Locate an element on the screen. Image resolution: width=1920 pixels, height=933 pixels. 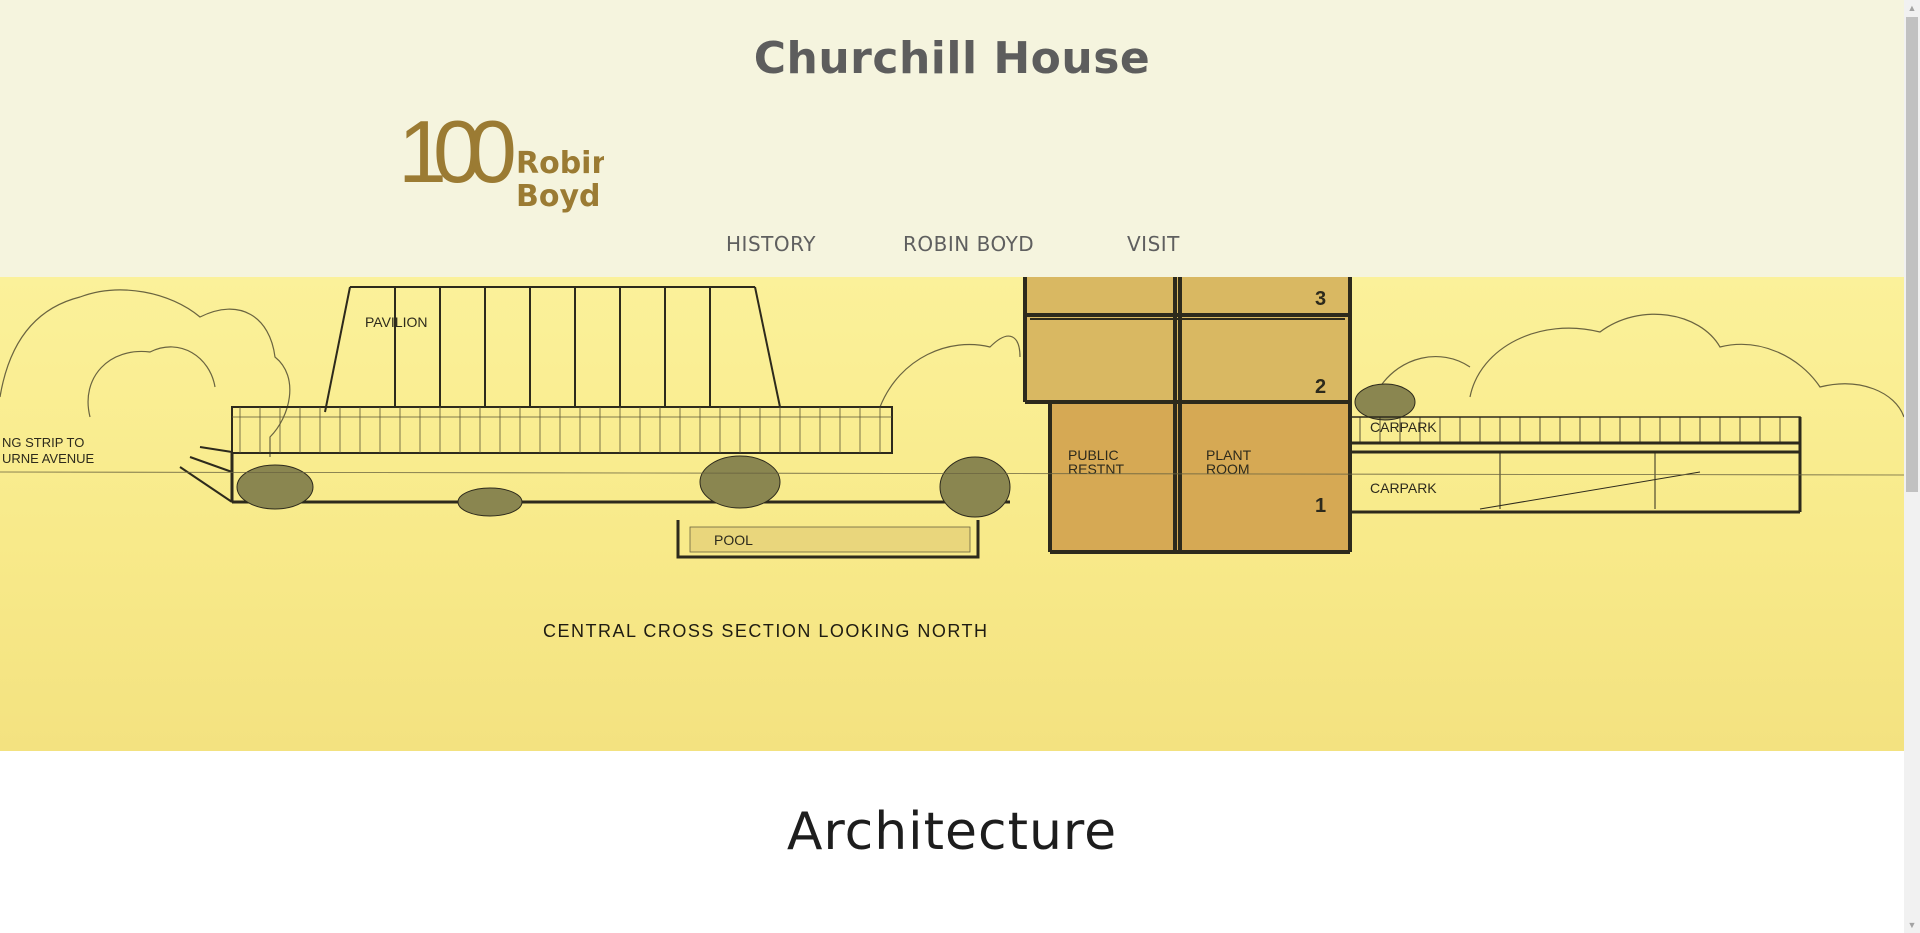
public-label-line2: RESTNT is located at coordinates (1096, 469).